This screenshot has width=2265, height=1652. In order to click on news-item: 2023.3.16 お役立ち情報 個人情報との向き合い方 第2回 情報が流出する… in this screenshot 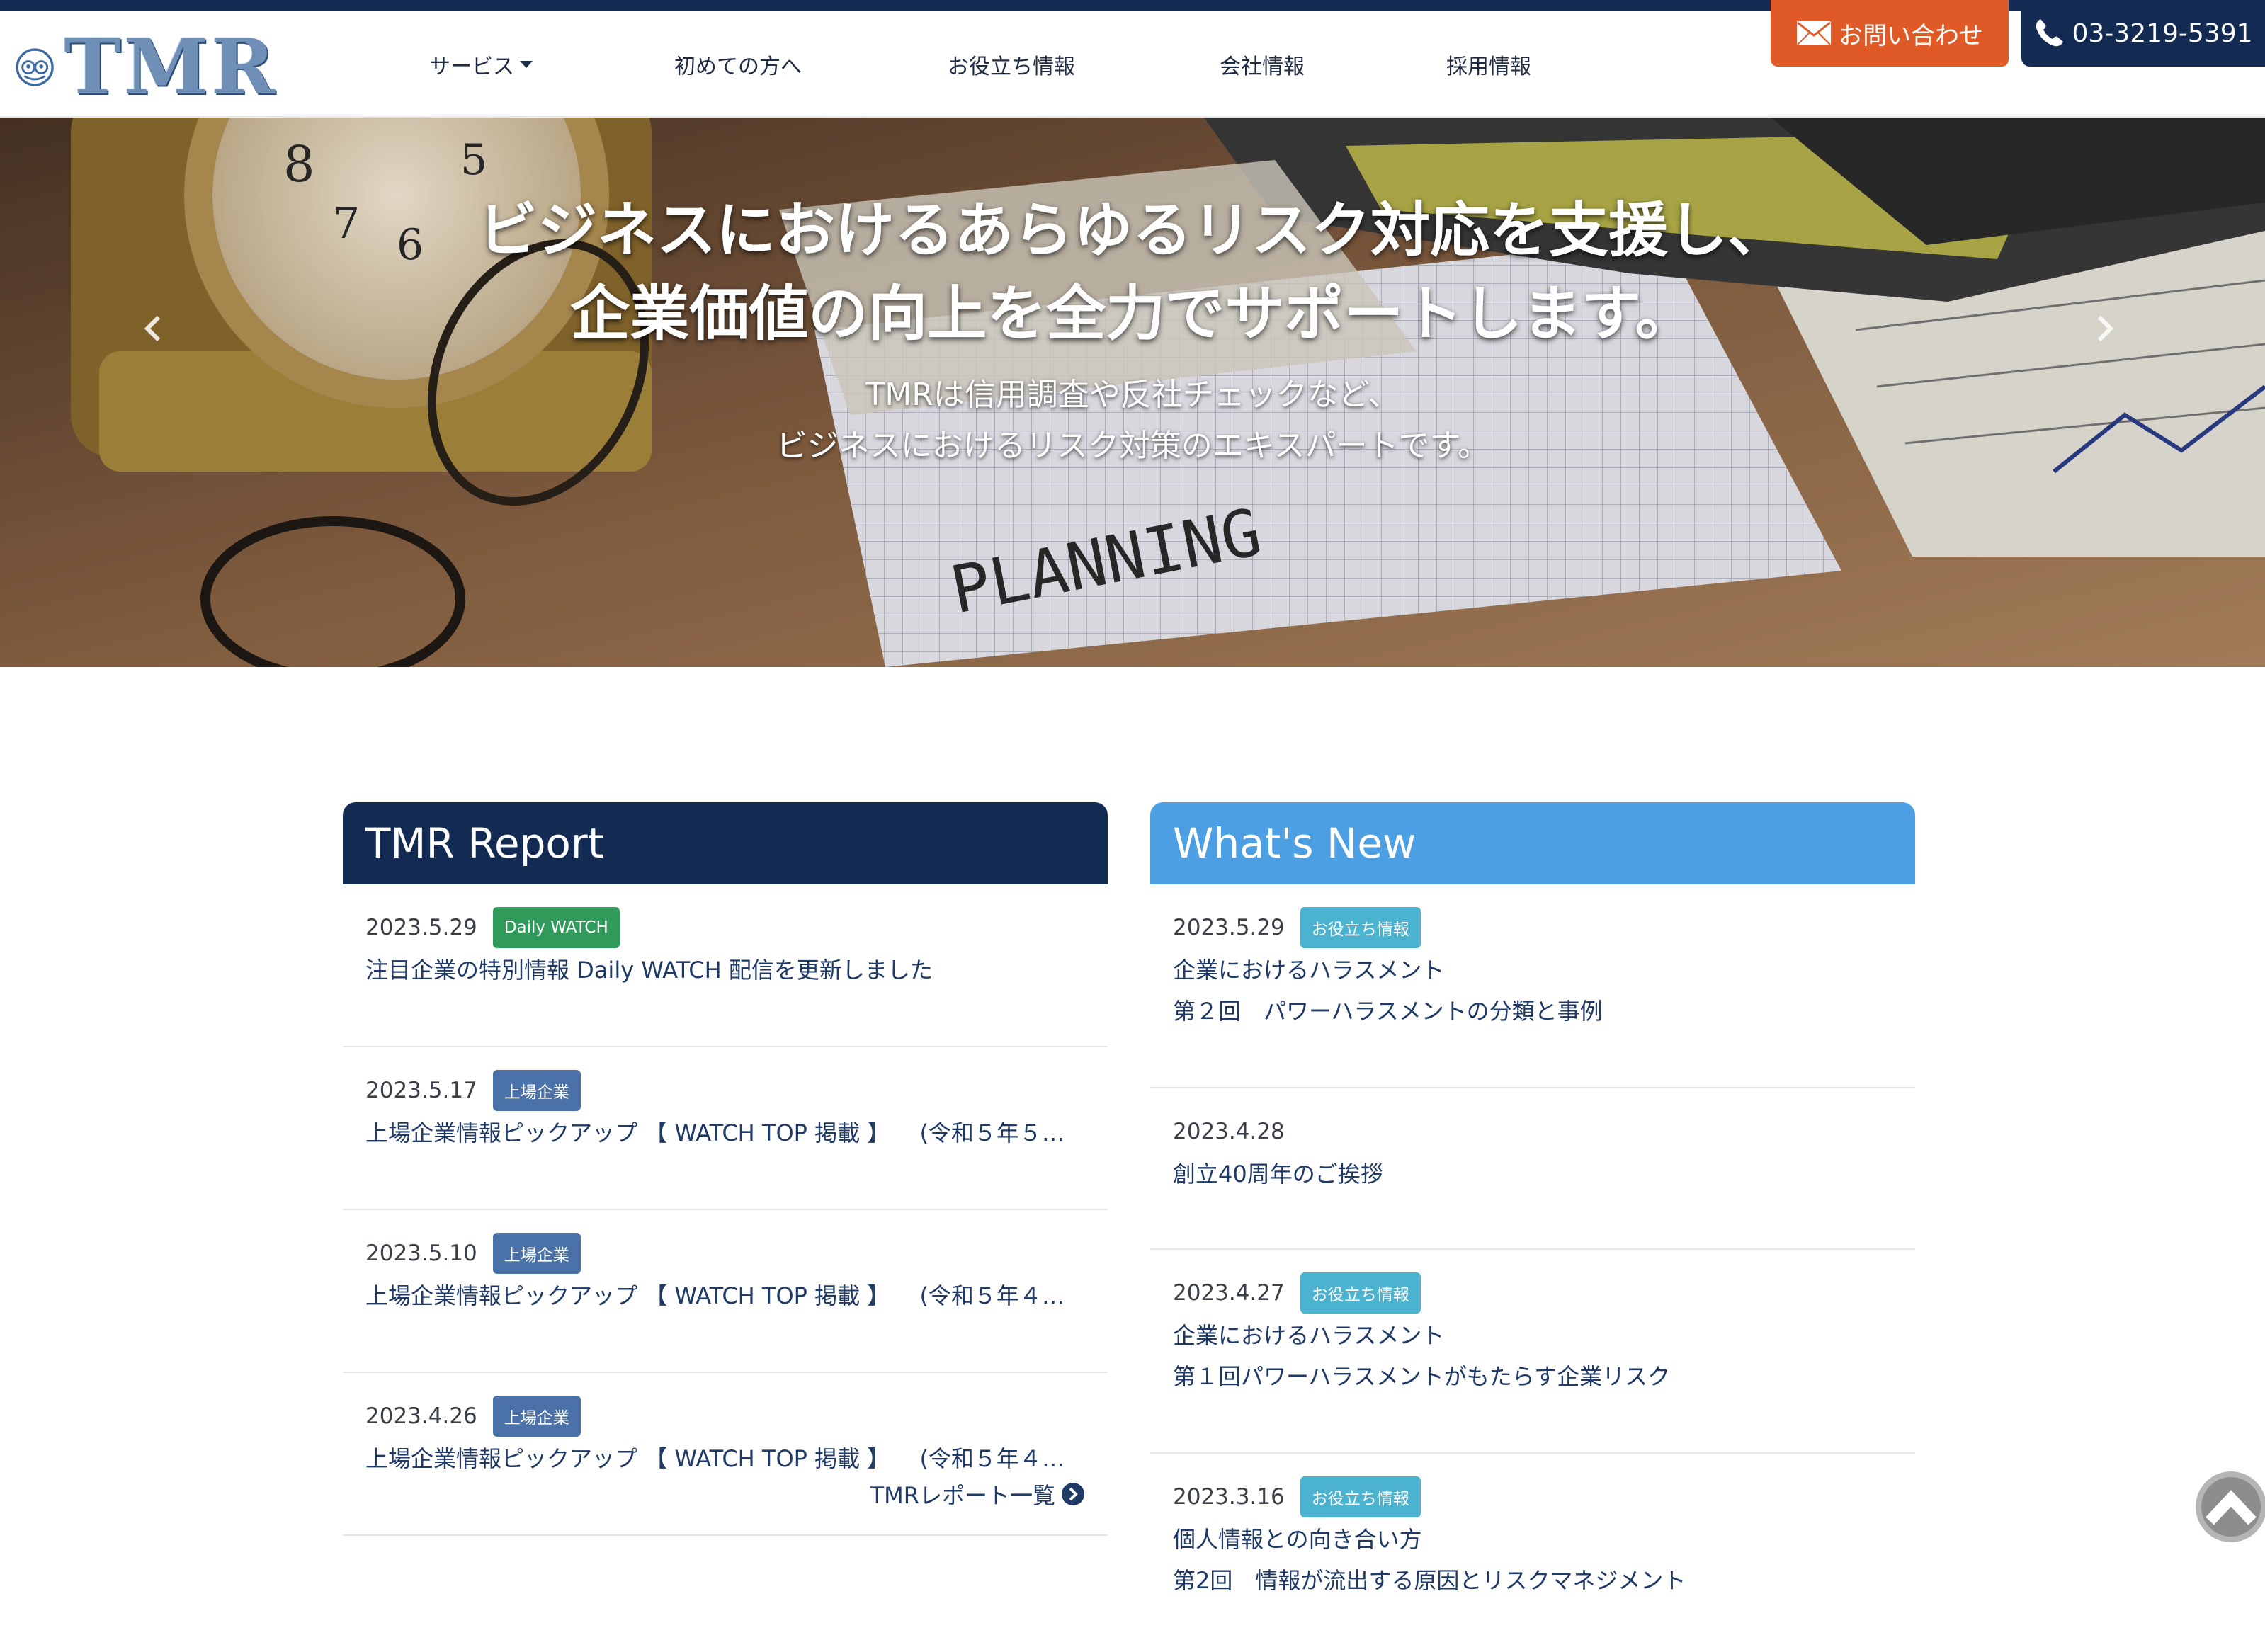, I will do `click(1532, 1563)`.